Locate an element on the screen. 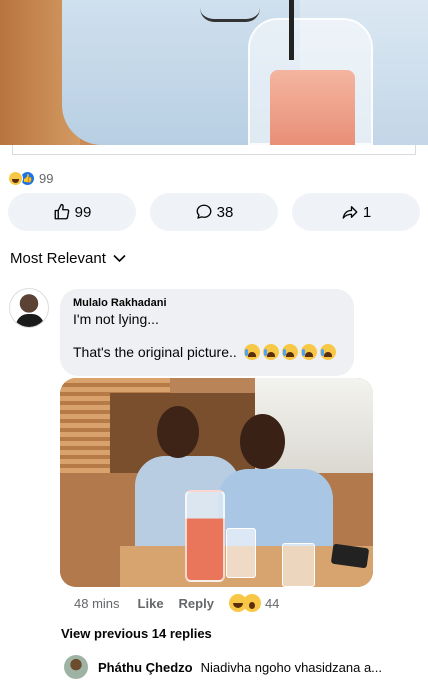  photo-drink is located at coordinates (312, 107).